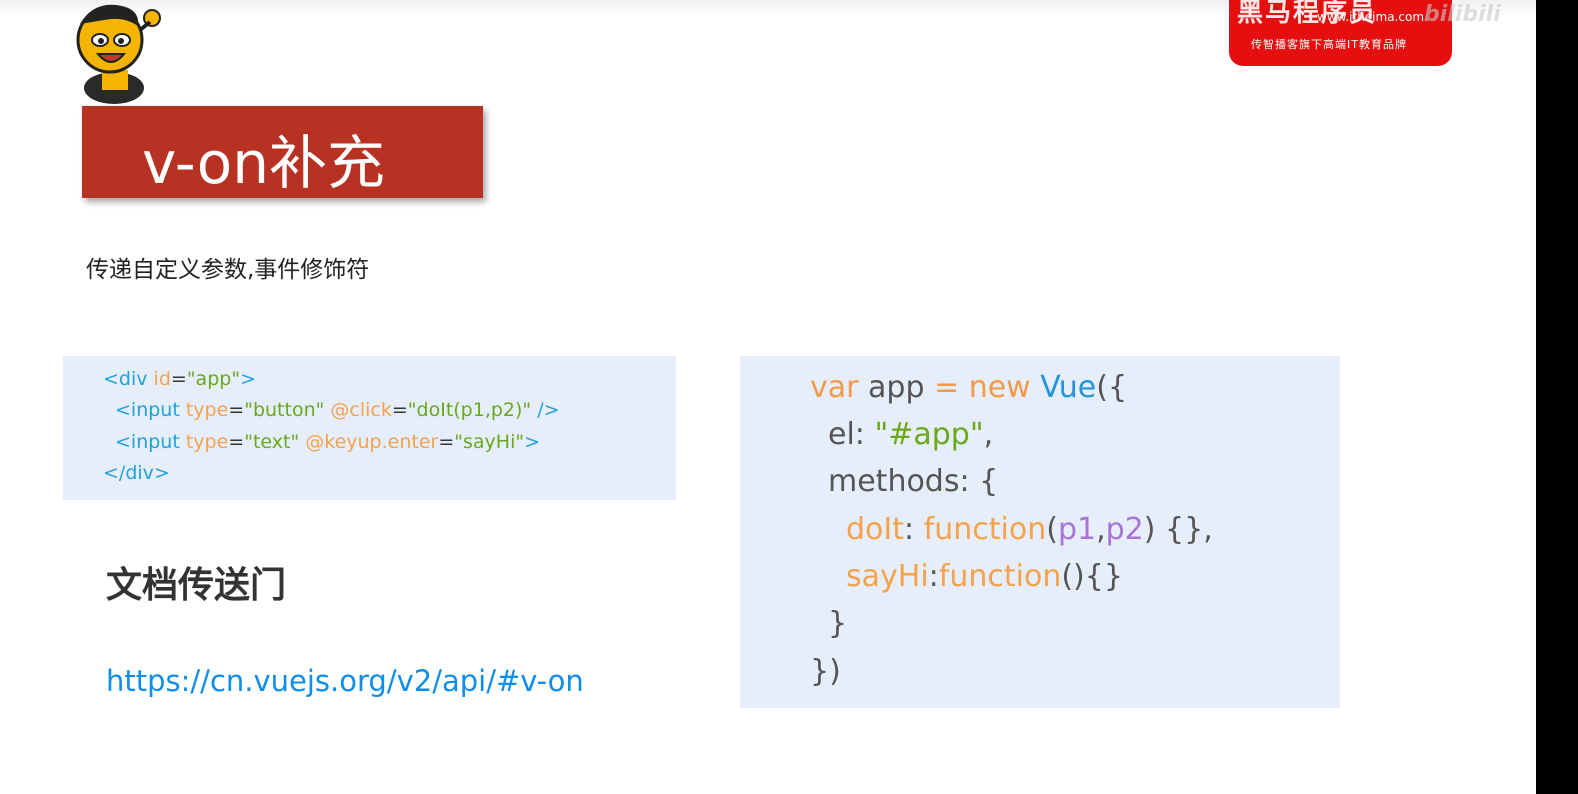 This screenshot has width=1578, height=794. Describe the element at coordinates (361, 410) in the screenshot. I see `code-token: @click` at that location.